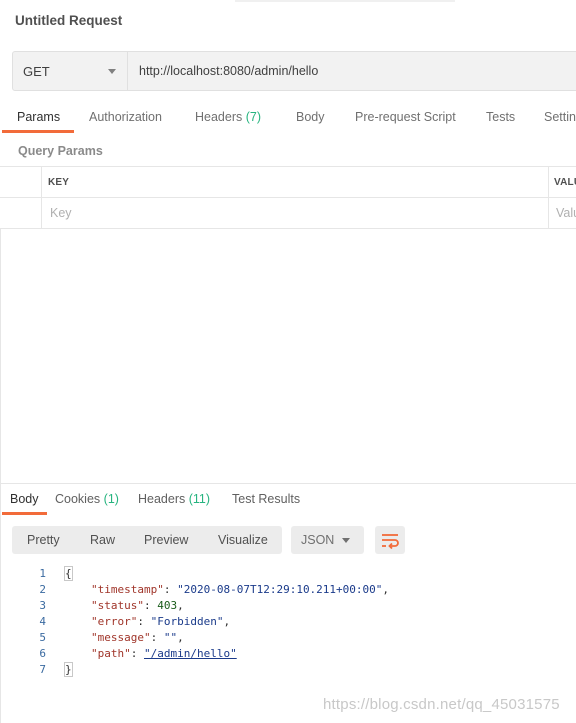 The height and width of the screenshot is (723, 576). What do you see at coordinates (280, 589) in the screenshot?
I see `json-value: "2020-08-07T12:29:10.211+00:00"` at bounding box center [280, 589].